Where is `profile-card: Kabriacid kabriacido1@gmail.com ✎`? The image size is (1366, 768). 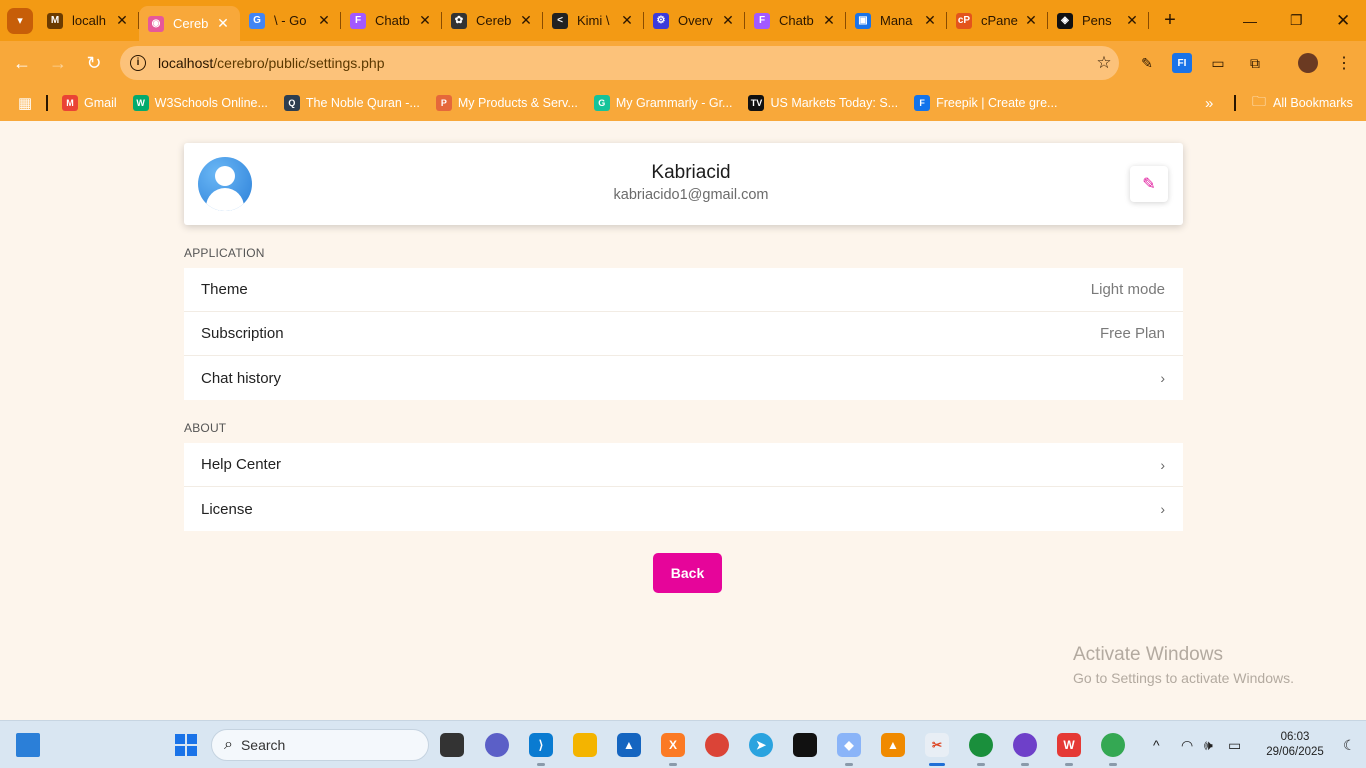
profile-card: Kabriacid kabriacido1@gmail.com ✎ is located at coordinates (683, 184).